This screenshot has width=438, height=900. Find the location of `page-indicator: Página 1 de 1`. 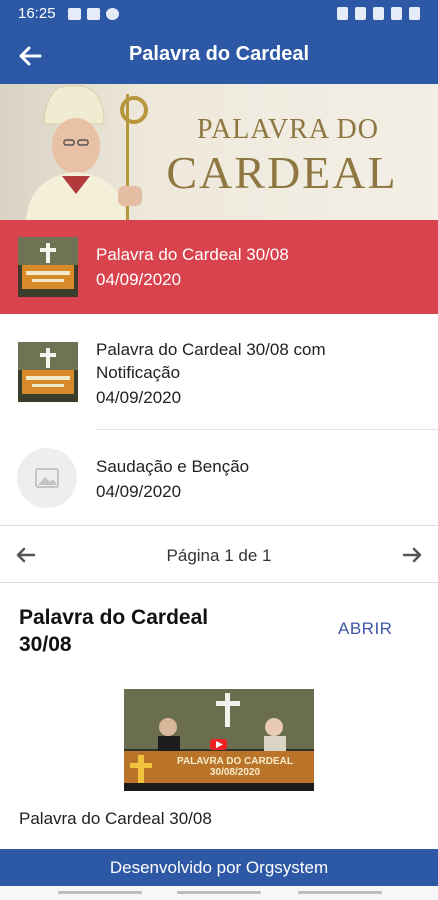

page-indicator: Página 1 de 1 is located at coordinates (219, 555).